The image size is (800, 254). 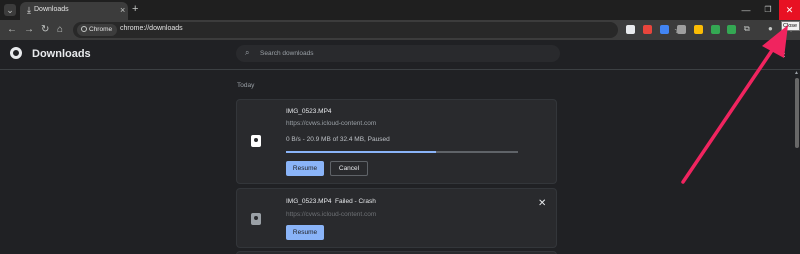 What do you see at coordinates (51, 9) in the screenshot?
I see `tab-title: Downloads` at bounding box center [51, 9].